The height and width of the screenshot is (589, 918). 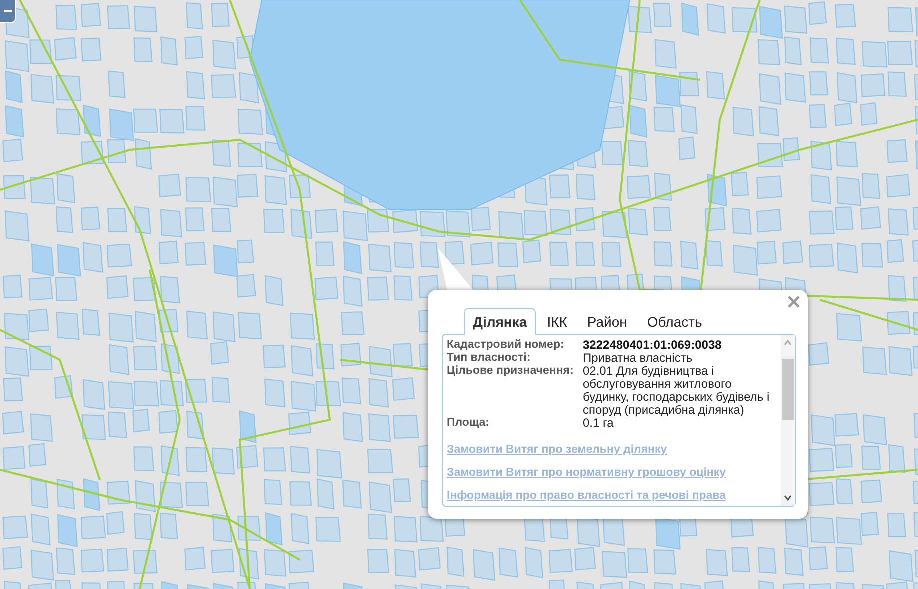 What do you see at coordinates (788, 343) in the screenshot?
I see `scroll-up-icon` at bounding box center [788, 343].